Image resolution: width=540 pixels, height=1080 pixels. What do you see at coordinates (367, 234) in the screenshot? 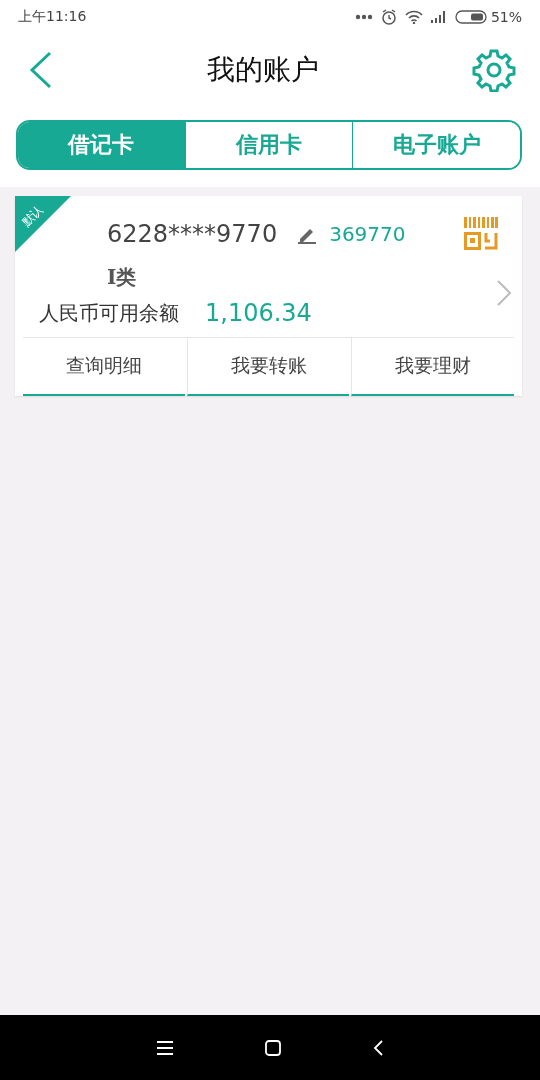
I see `card-alias: 369770` at bounding box center [367, 234].